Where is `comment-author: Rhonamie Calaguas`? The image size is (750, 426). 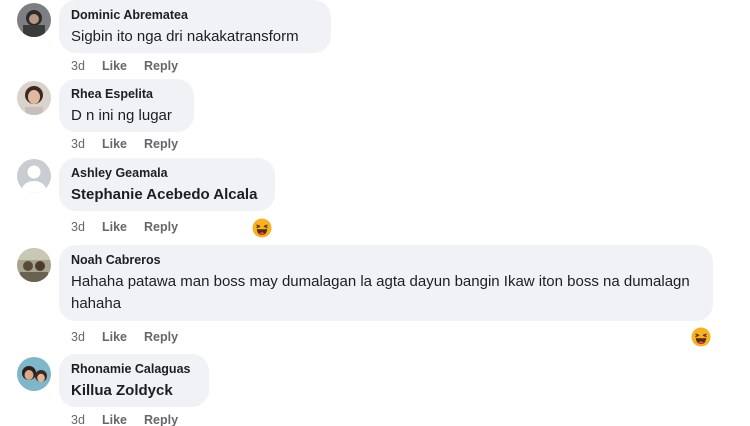
comment-author: Rhonamie Calaguas is located at coordinates (134, 369).